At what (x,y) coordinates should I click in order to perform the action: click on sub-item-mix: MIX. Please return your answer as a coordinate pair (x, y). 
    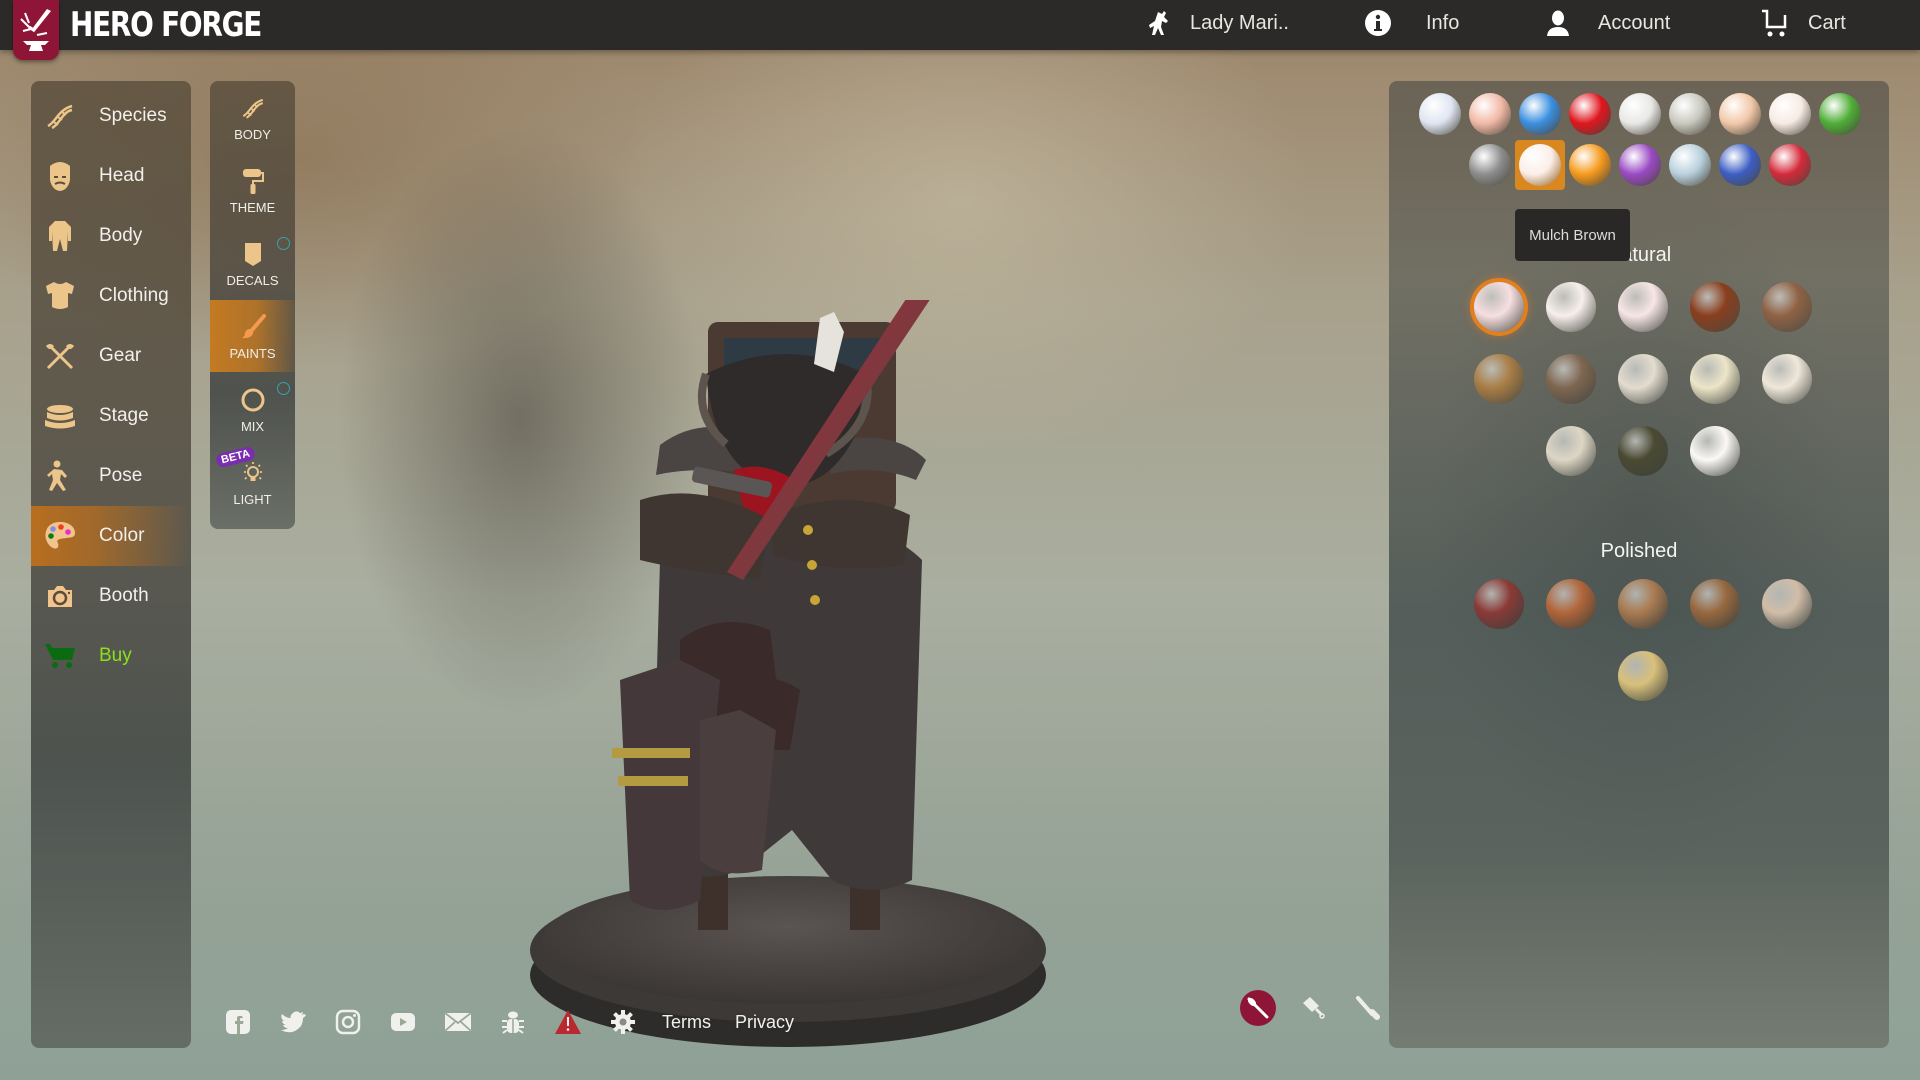
    Looking at the image, I should click on (252, 409).